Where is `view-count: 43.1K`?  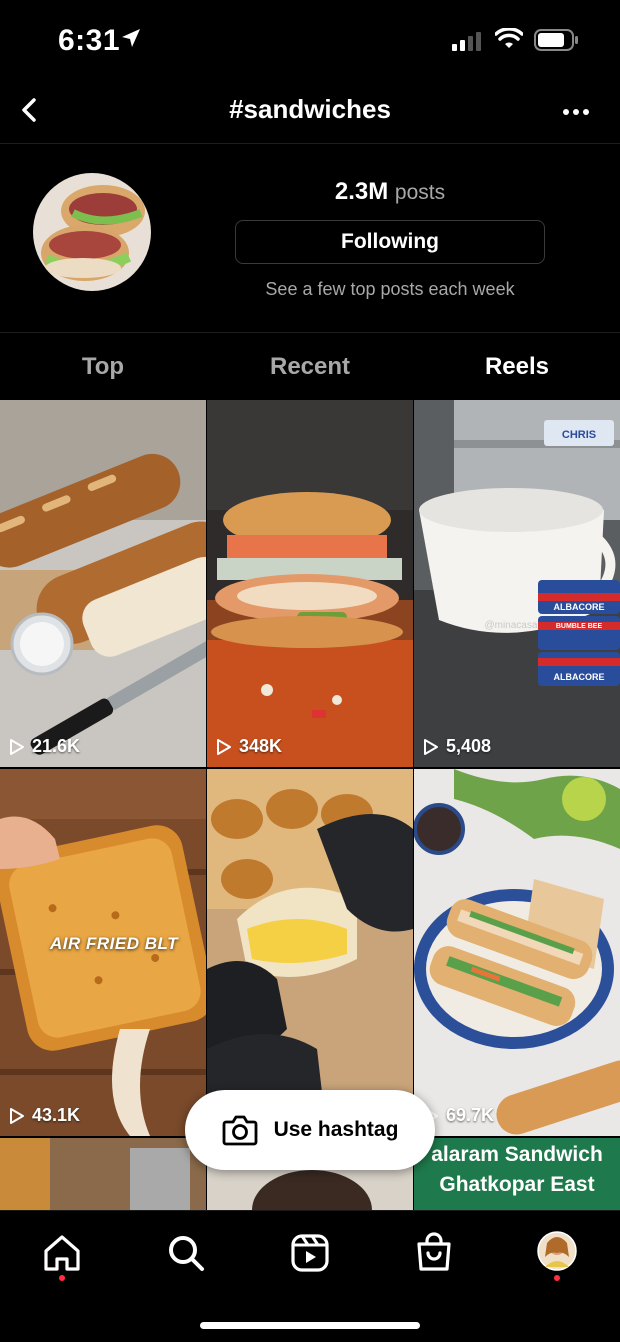 view-count: 43.1K is located at coordinates (44, 1115).